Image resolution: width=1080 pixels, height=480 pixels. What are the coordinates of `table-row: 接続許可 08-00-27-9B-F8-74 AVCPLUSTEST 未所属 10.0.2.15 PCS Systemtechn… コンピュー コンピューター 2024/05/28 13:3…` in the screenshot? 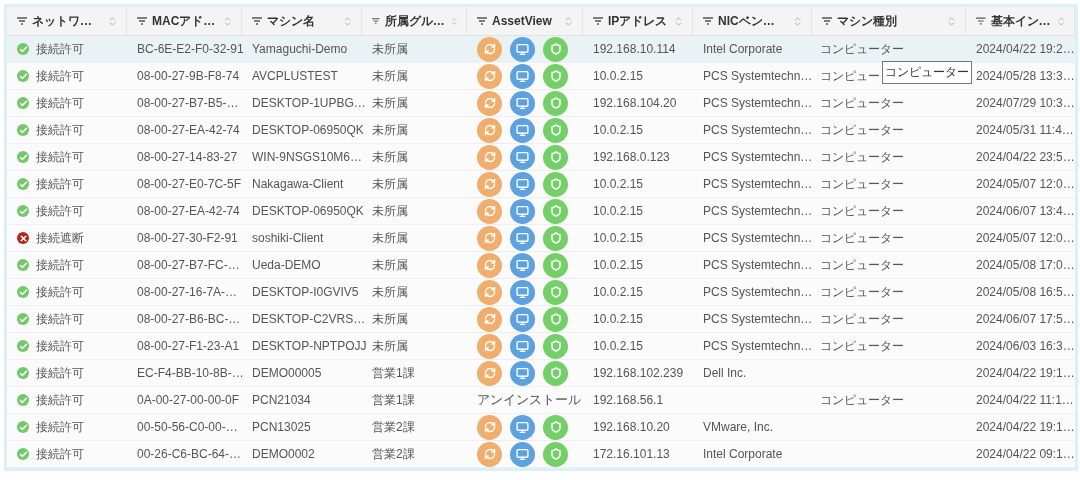 It's located at (541, 76).